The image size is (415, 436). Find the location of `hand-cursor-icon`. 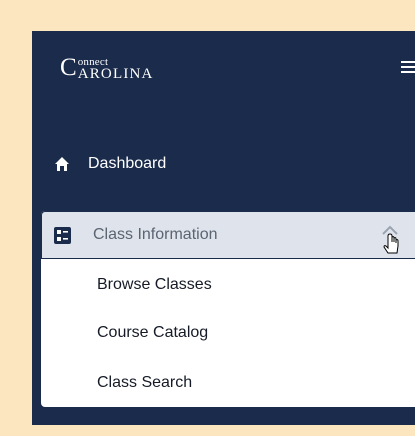

hand-cursor-icon is located at coordinates (391, 243).